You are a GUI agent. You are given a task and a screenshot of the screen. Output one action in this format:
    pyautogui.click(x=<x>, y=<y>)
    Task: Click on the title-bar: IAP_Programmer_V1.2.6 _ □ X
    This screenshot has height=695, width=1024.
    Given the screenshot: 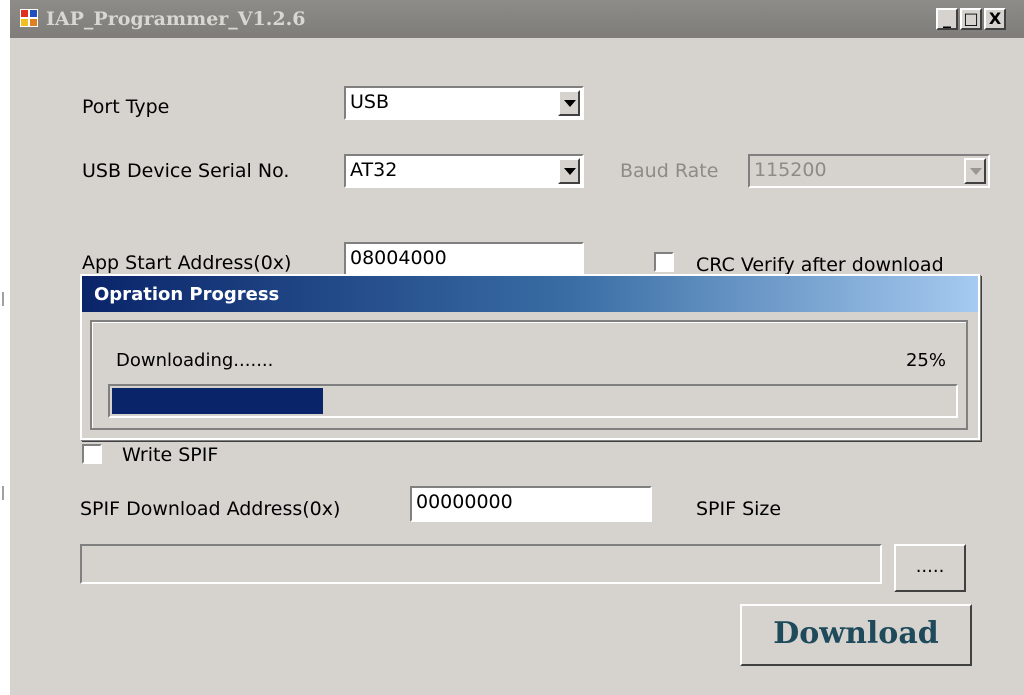 What is the action you would take?
    pyautogui.click(x=517, y=19)
    